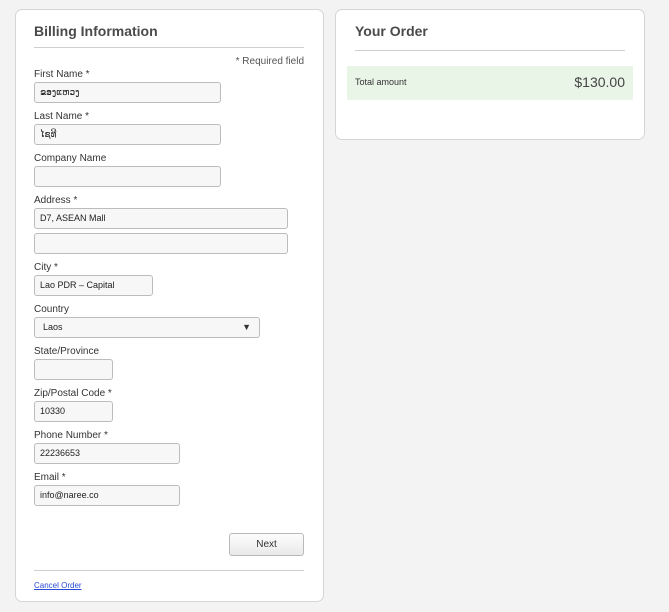 The height and width of the screenshot is (612, 669). I want to click on last-name-label: Last Name *, so click(62, 116).